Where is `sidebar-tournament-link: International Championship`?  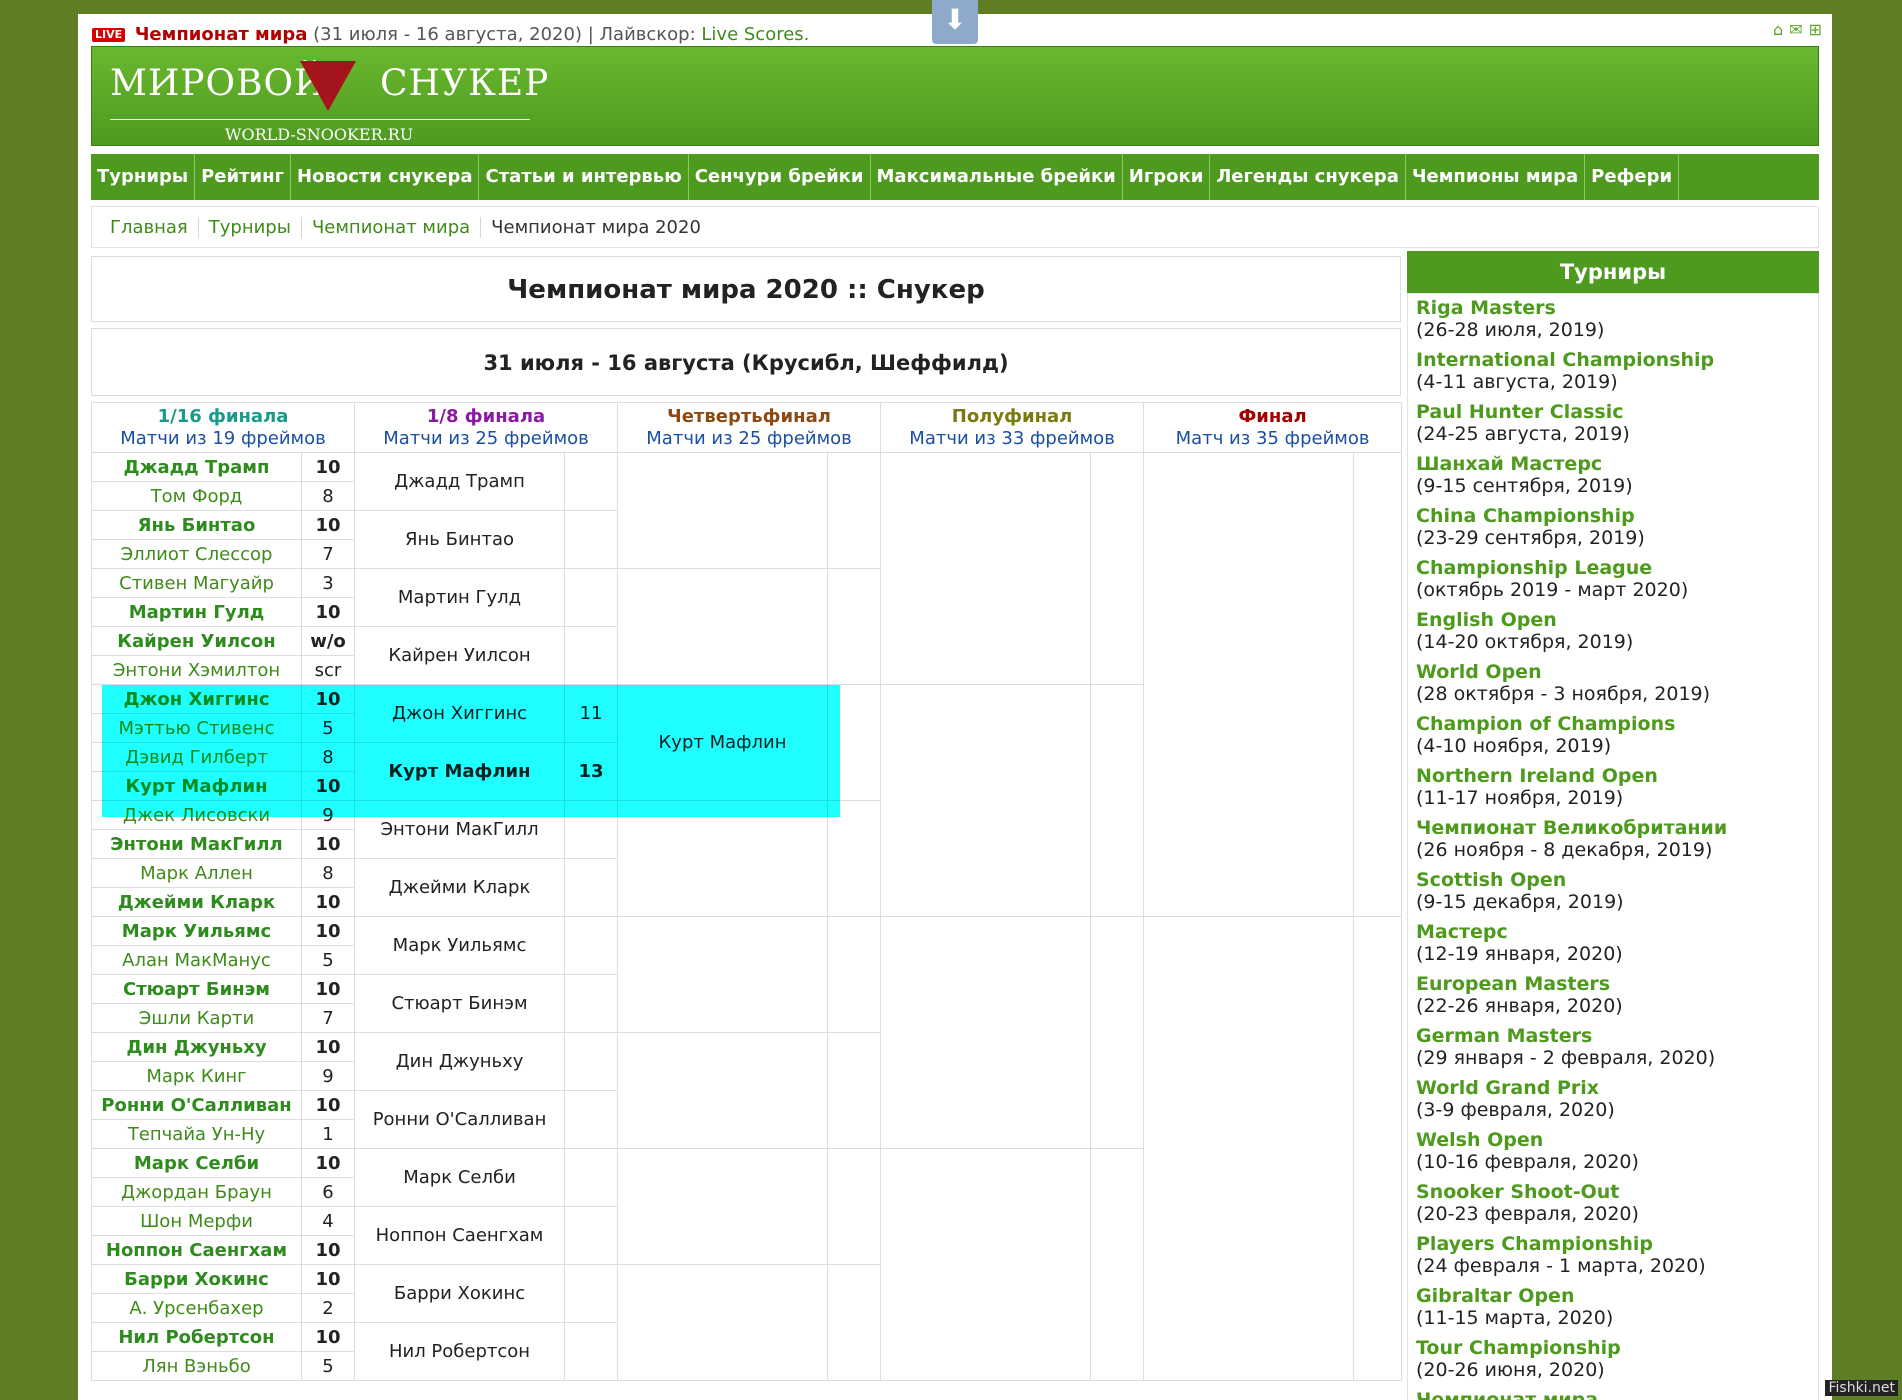 sidebar-tournament-link: International Championship is located at coordinates (1613, 360).